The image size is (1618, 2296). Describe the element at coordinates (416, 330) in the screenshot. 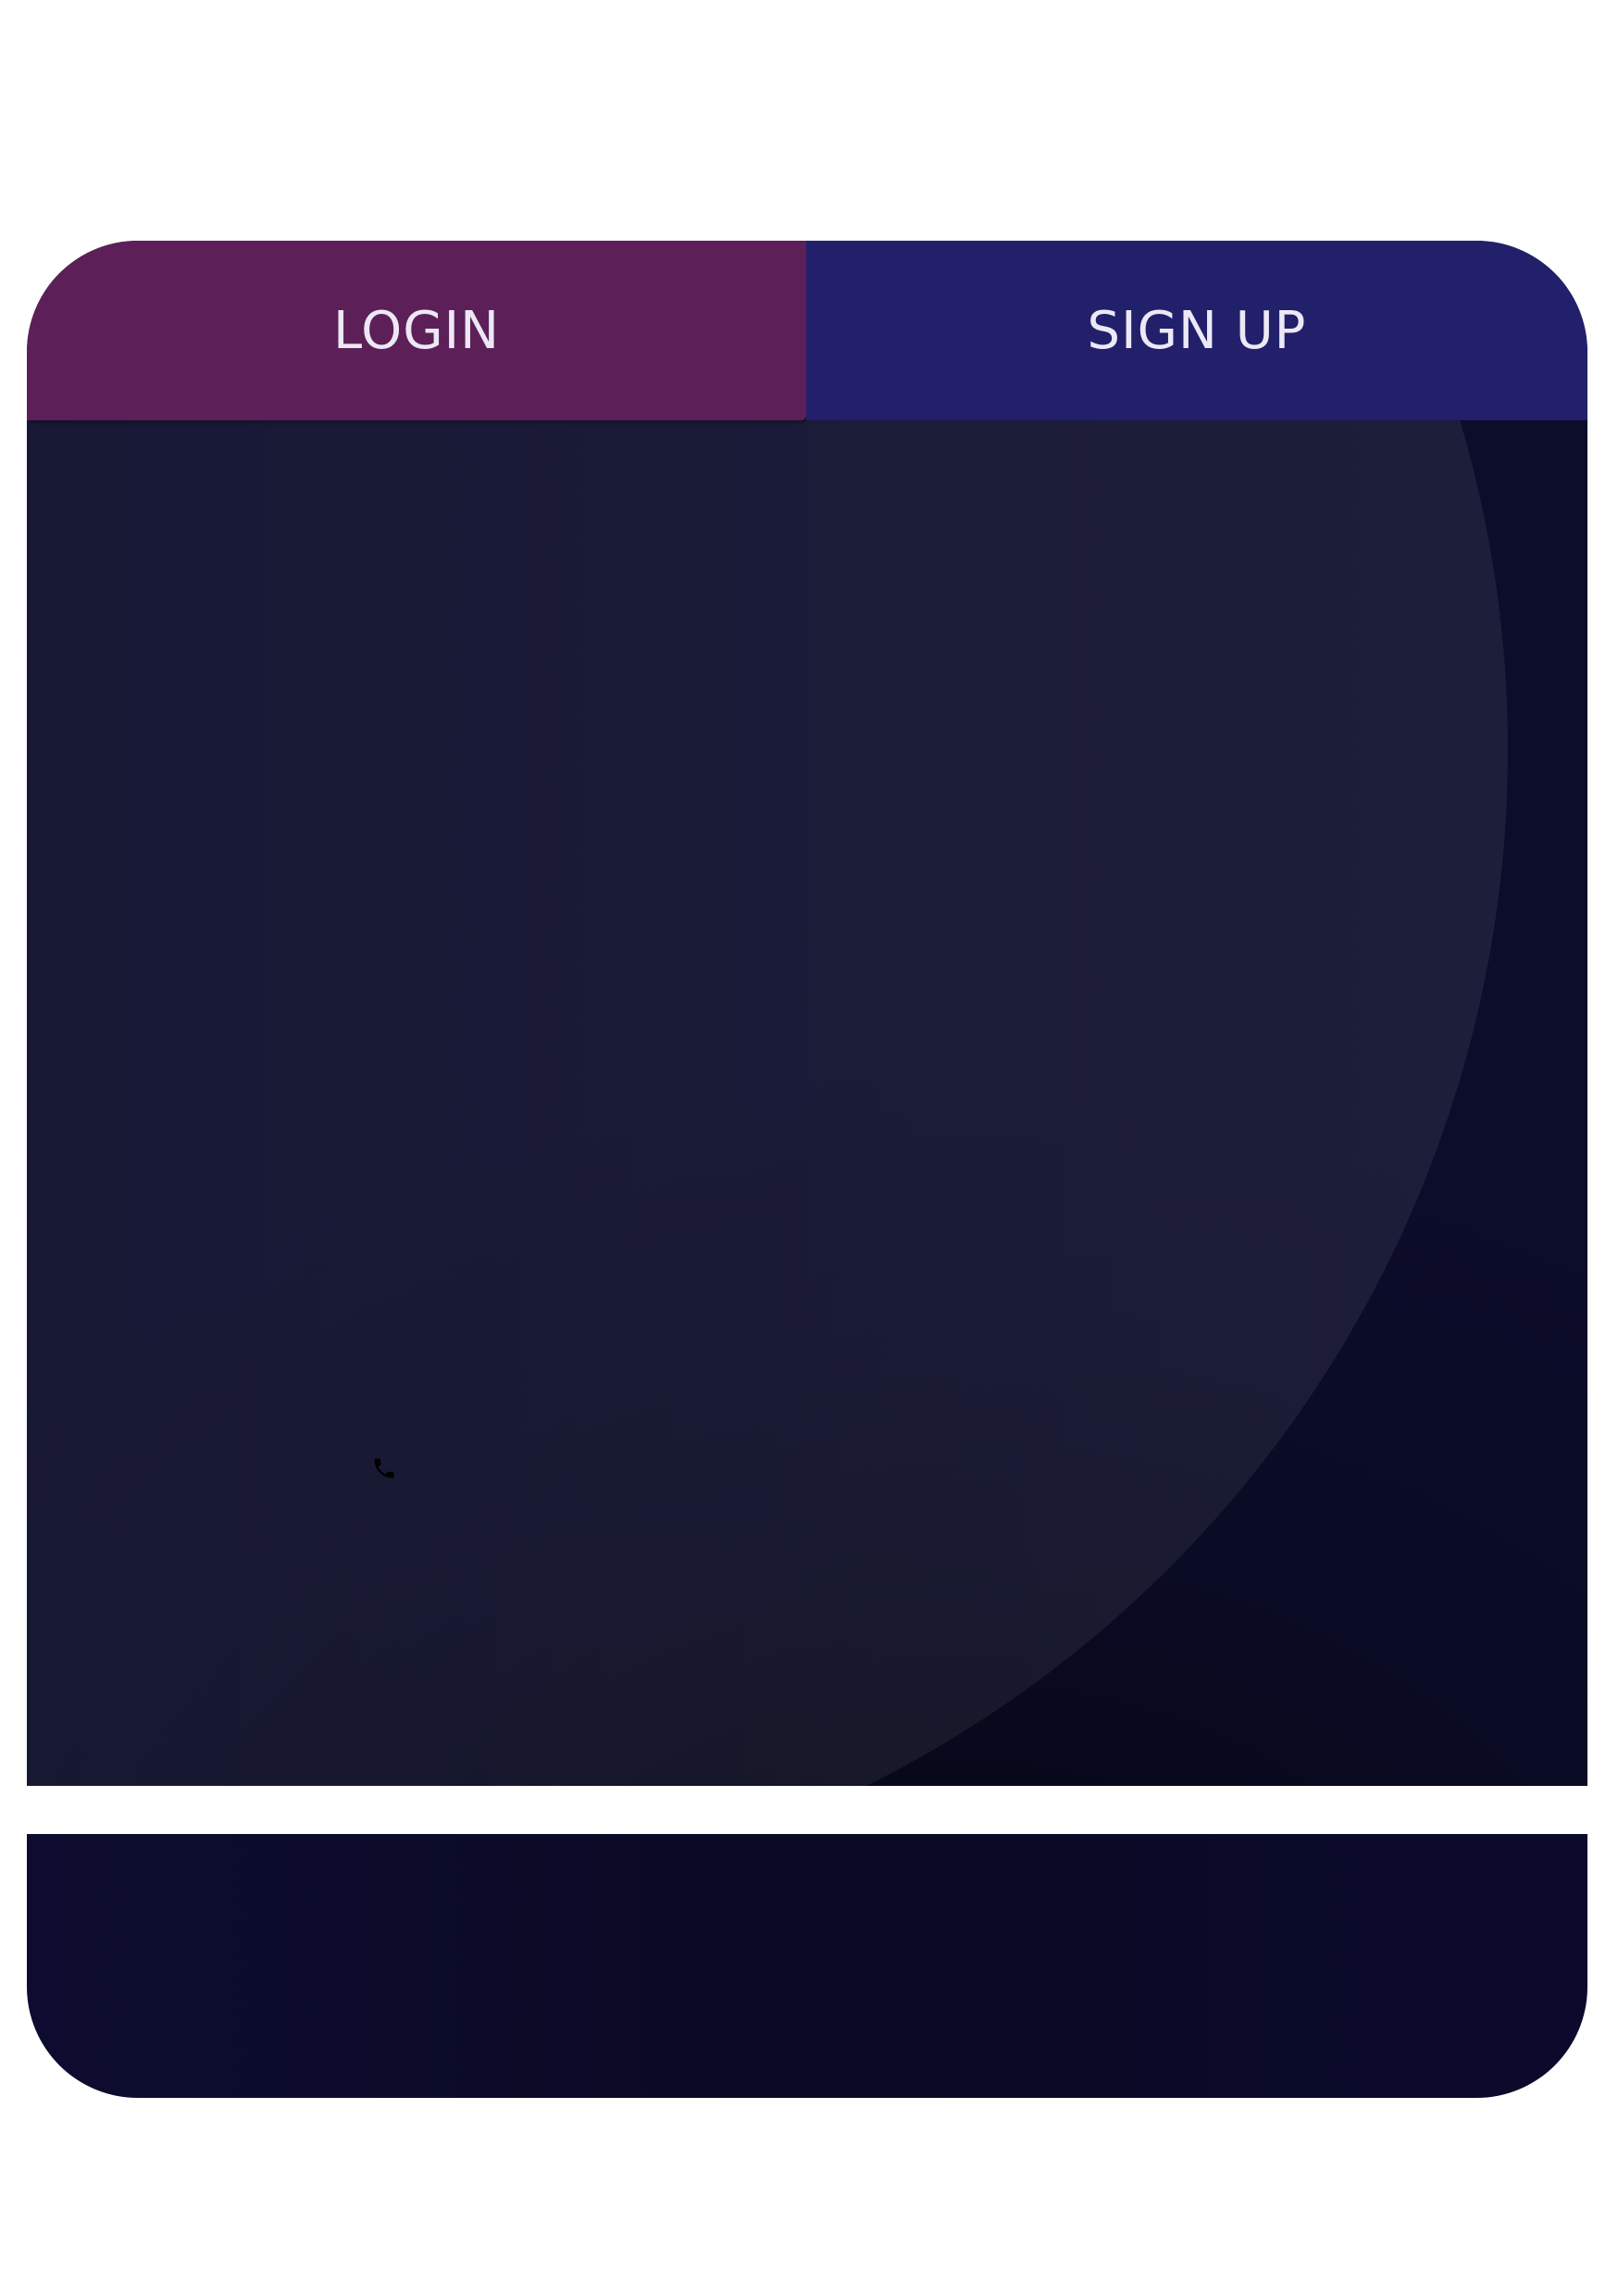

I see `tab-login: LOGIN` at that location.